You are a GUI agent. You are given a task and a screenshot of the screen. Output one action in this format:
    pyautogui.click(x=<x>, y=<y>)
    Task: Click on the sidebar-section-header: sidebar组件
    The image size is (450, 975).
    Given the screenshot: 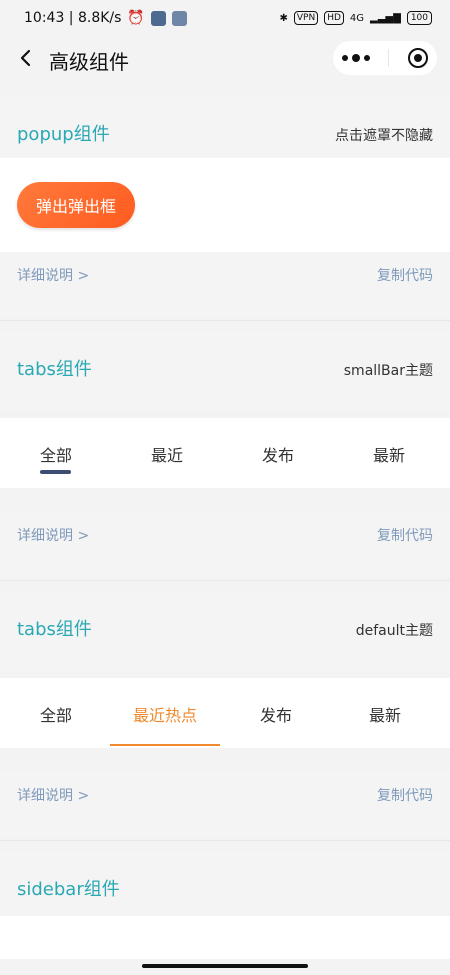 What is the action you would take?
    pyautogui.click(x=225, y=883)
    